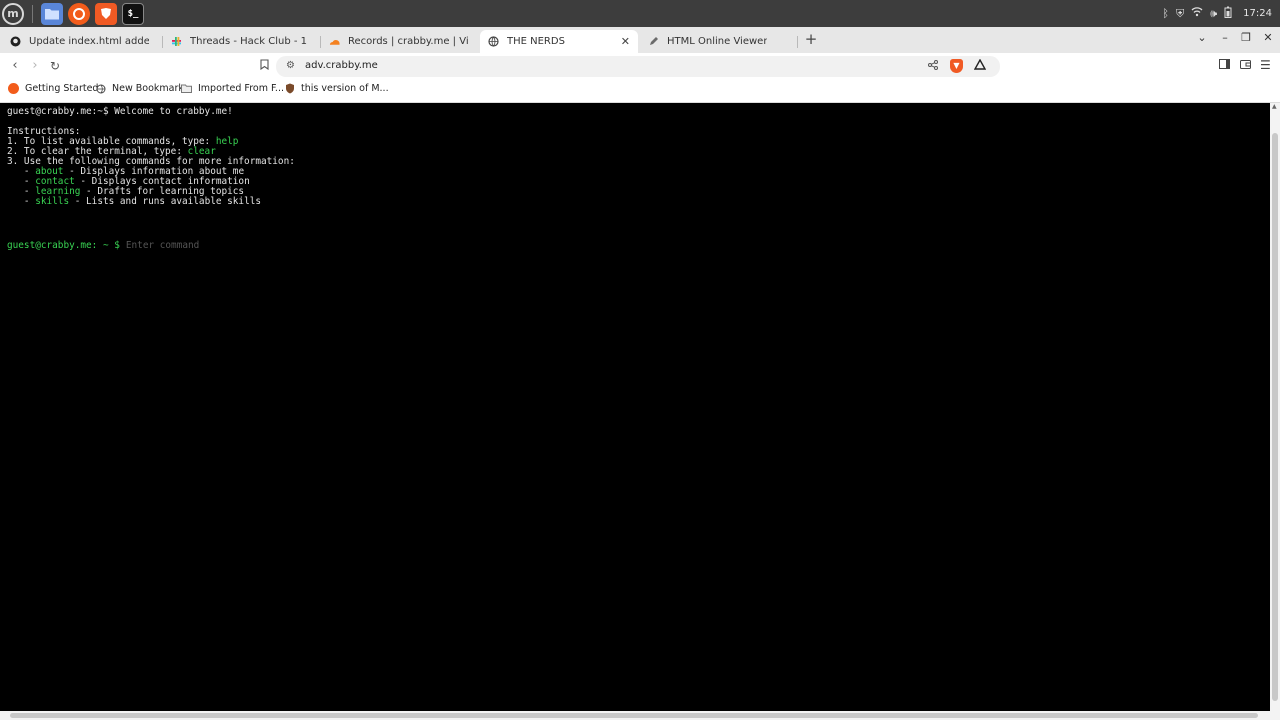 The image size is (1280, 720). I want to click on brave-rewards-icon, so click(980, 65).